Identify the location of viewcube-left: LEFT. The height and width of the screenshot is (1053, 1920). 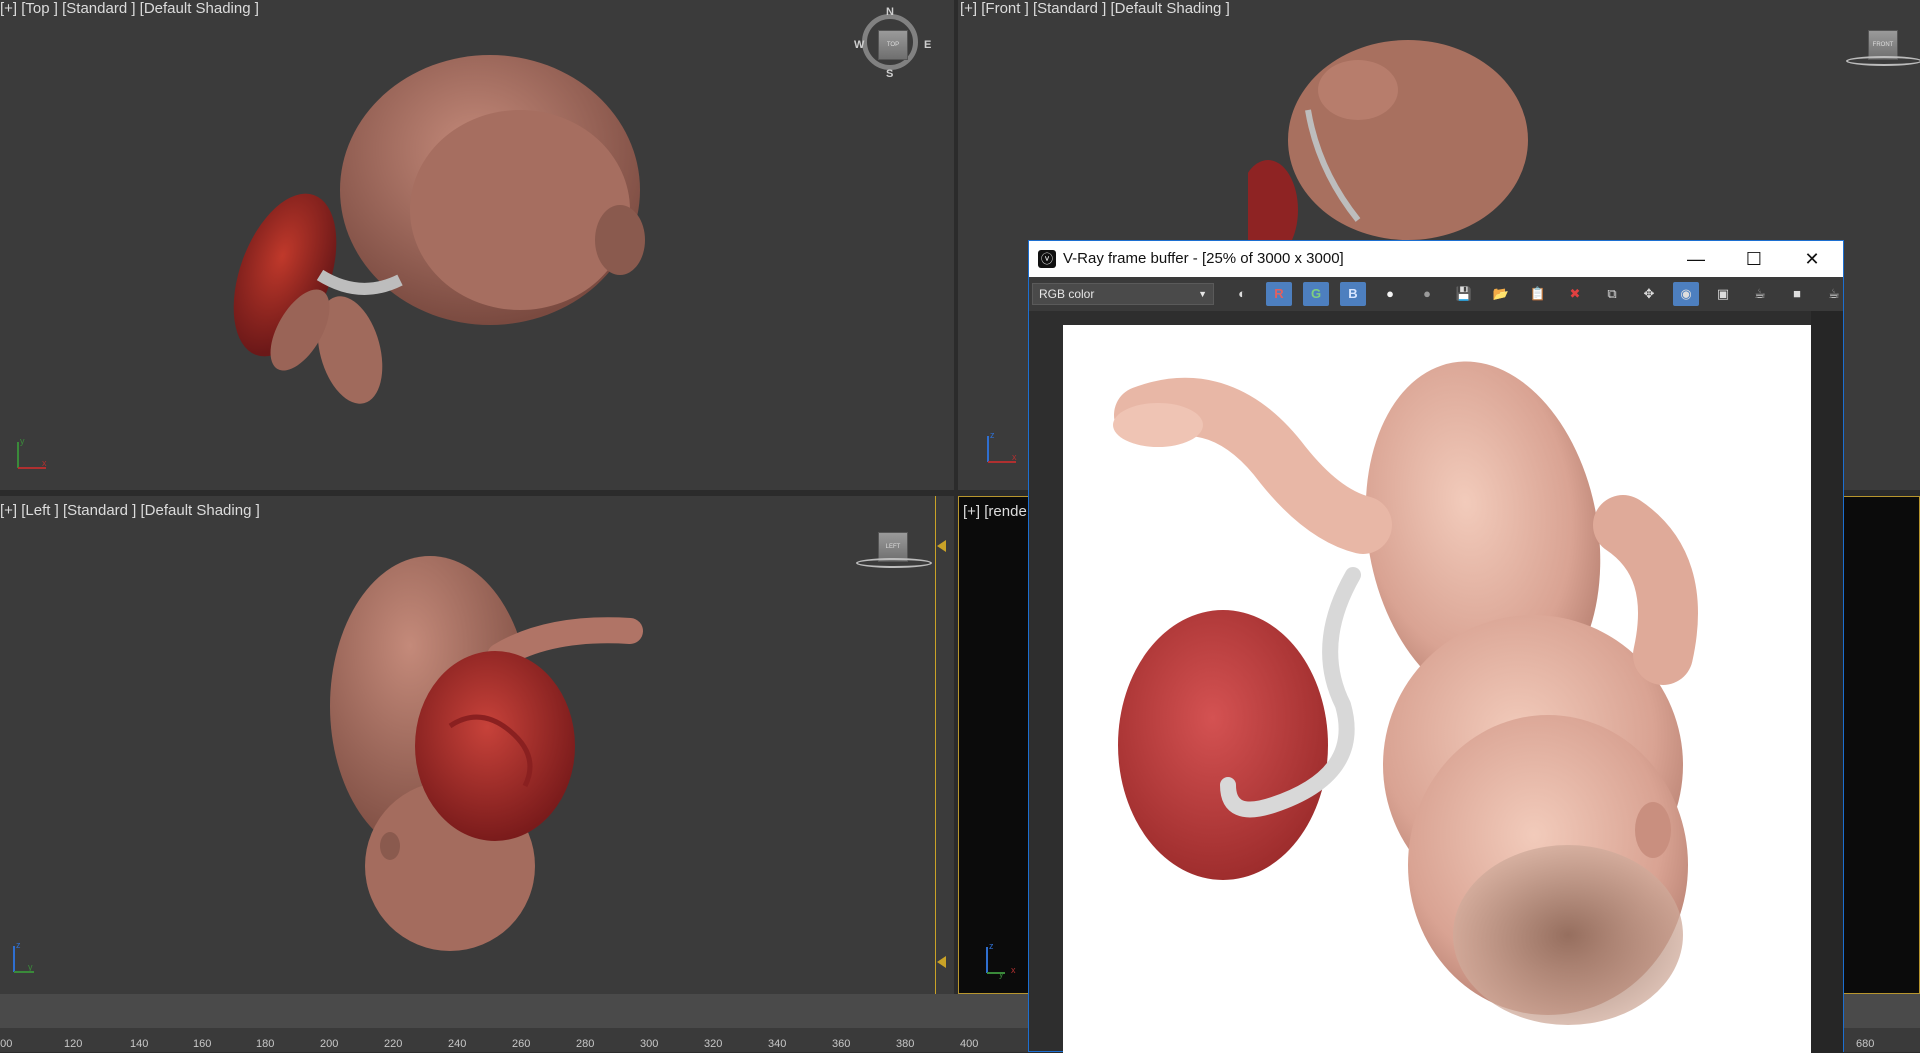
(894, 564).